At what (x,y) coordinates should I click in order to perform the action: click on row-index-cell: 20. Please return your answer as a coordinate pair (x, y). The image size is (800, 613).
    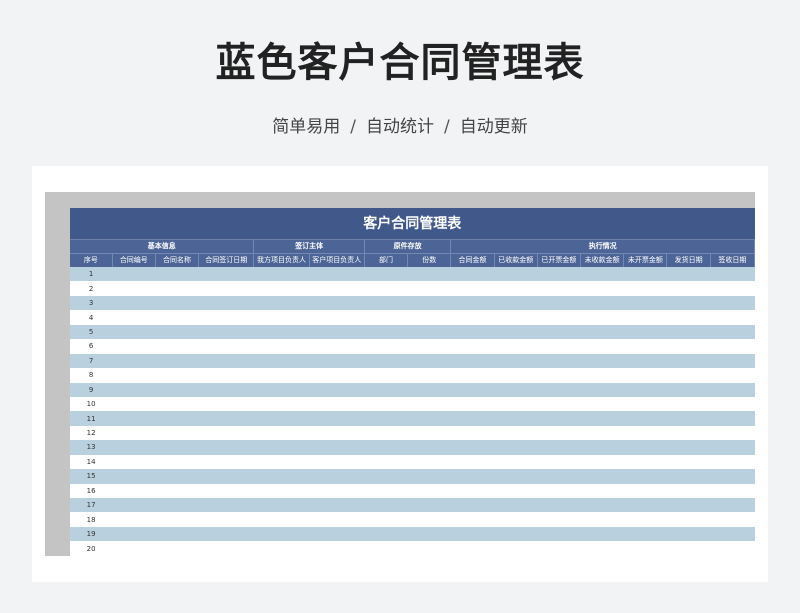
    Looking at the image, I should click on (91, 548).